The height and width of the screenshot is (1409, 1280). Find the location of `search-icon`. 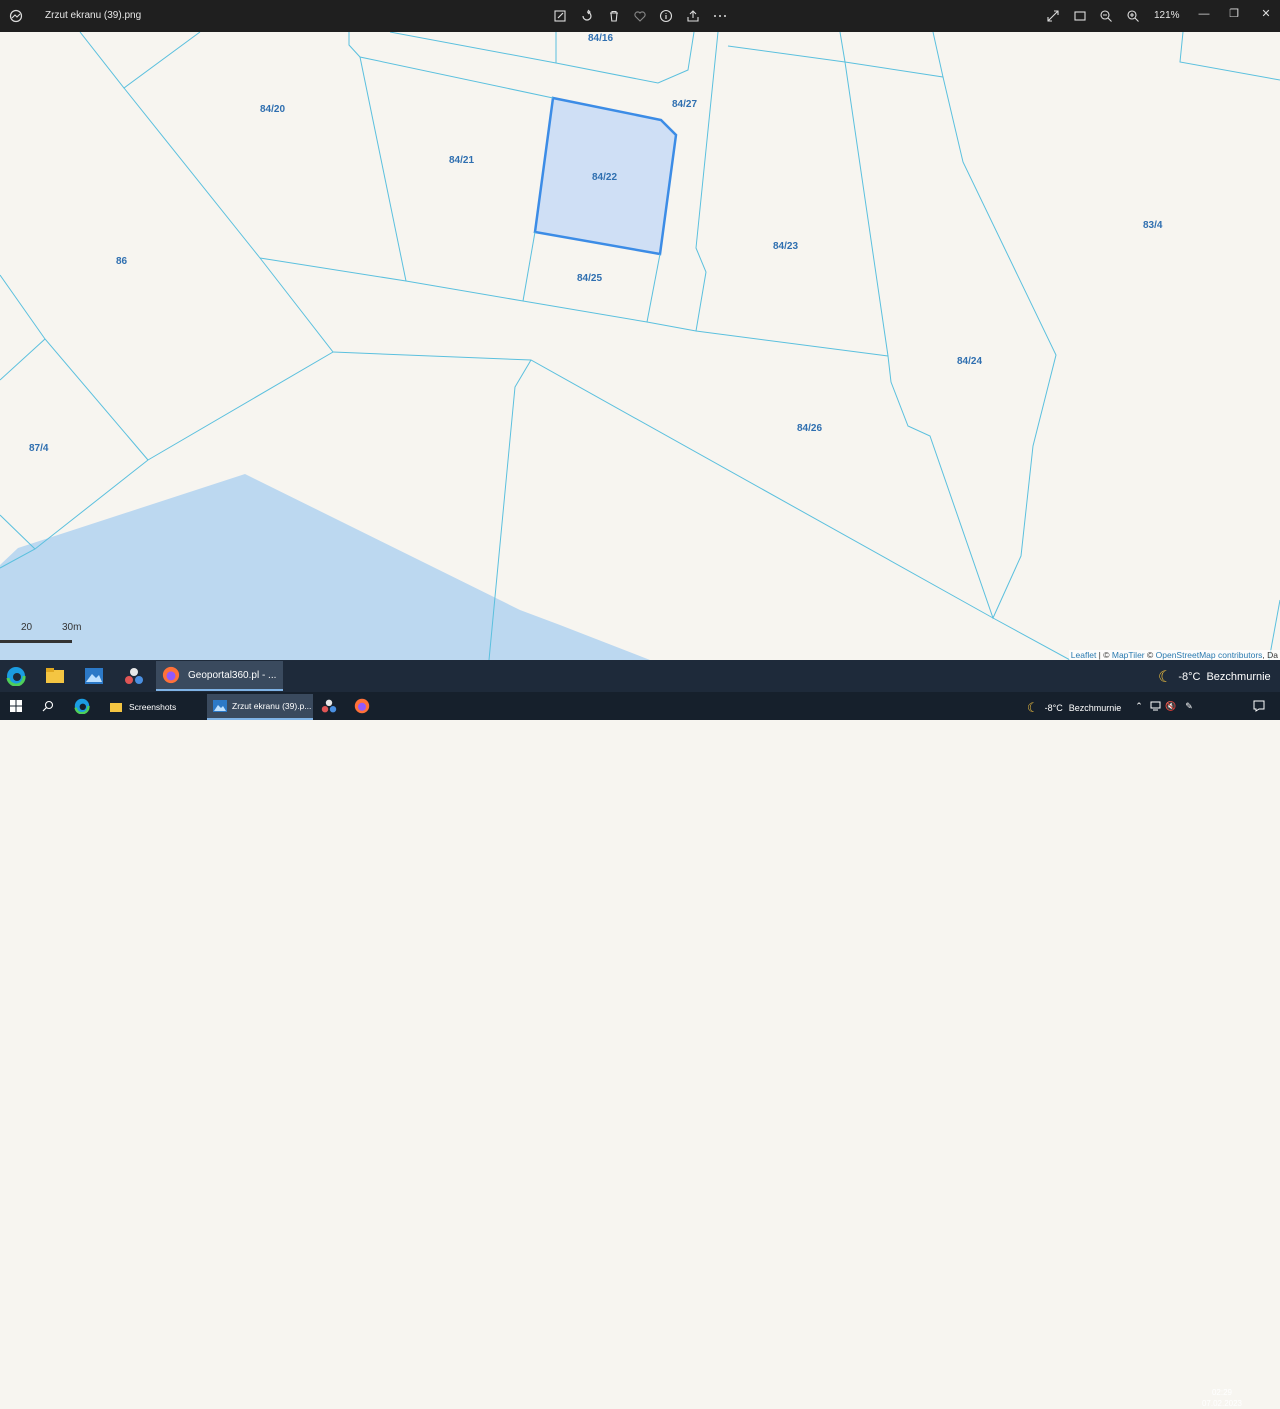

search-icon is located at coordinates (48, 706).